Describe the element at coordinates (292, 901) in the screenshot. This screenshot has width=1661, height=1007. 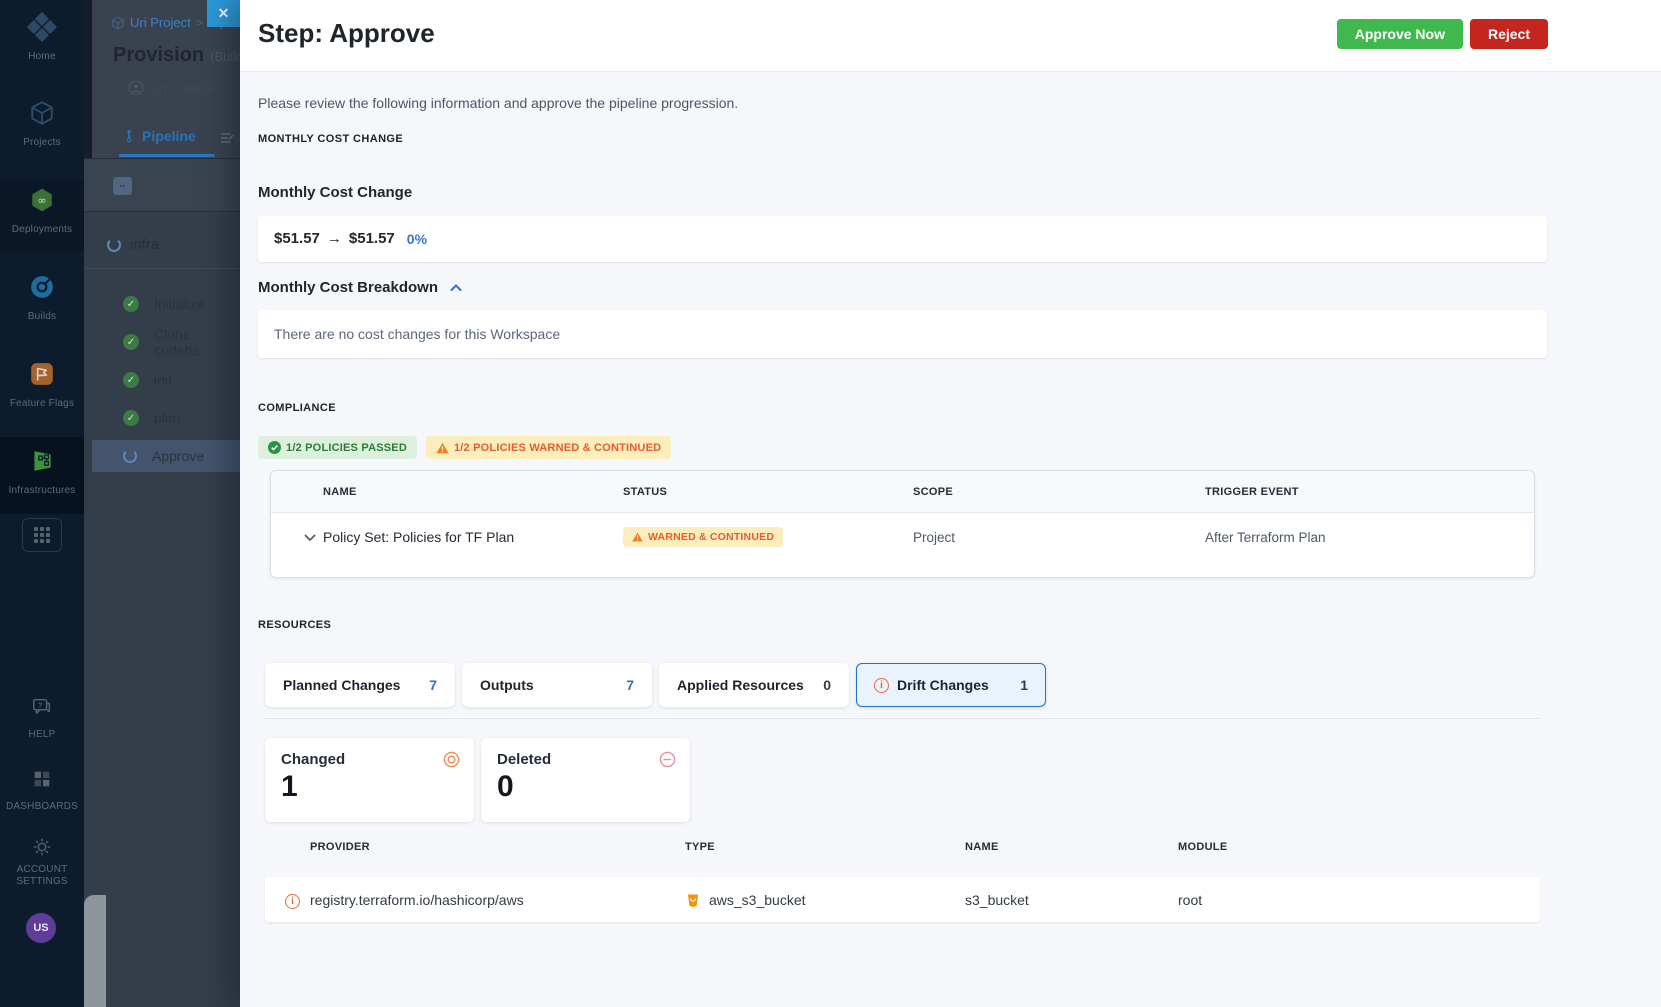
I see `drift-info-icon: i` at that location.